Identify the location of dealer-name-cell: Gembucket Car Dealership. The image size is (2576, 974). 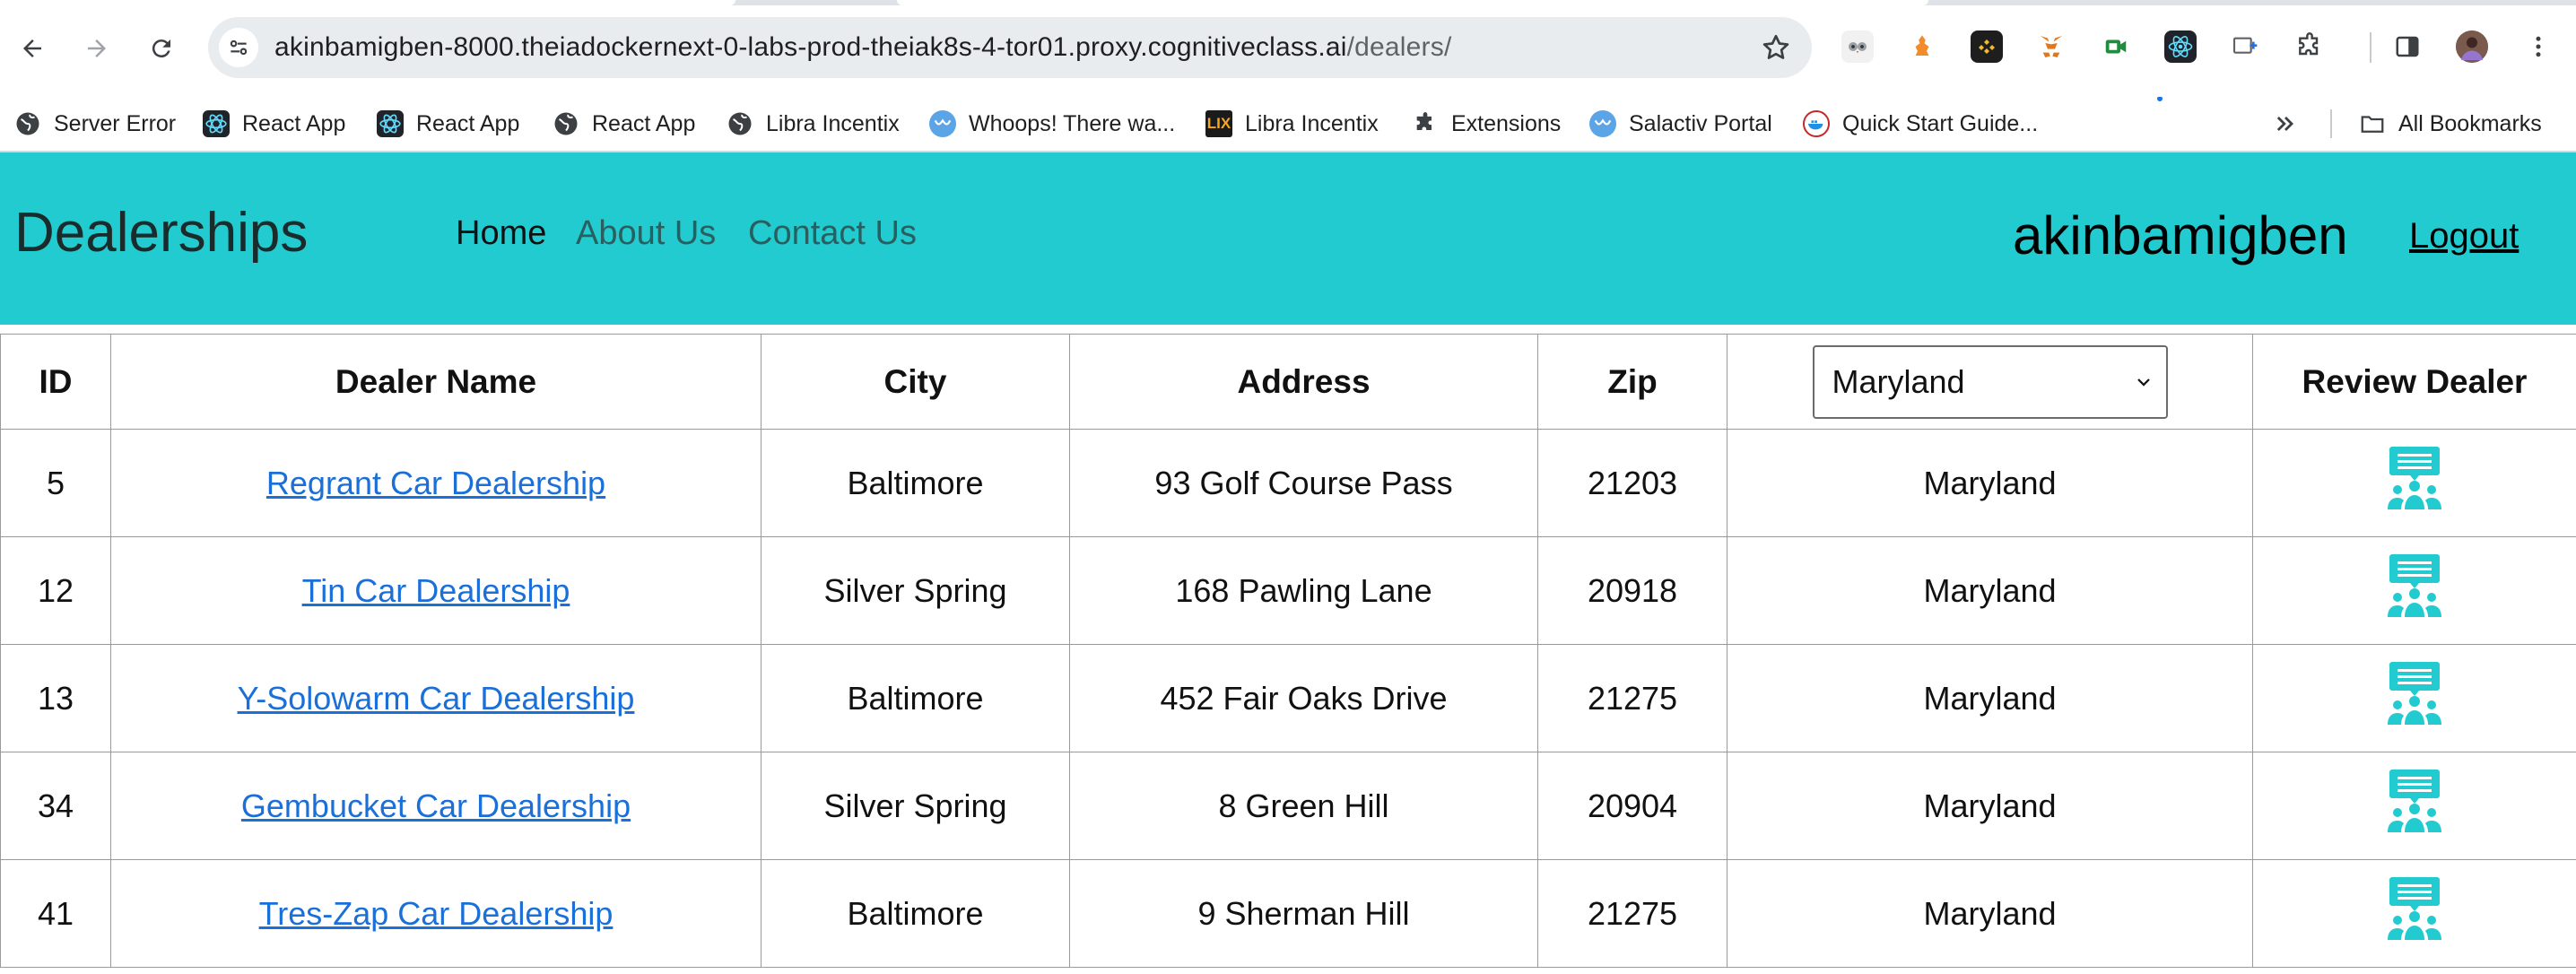
(435, 806).